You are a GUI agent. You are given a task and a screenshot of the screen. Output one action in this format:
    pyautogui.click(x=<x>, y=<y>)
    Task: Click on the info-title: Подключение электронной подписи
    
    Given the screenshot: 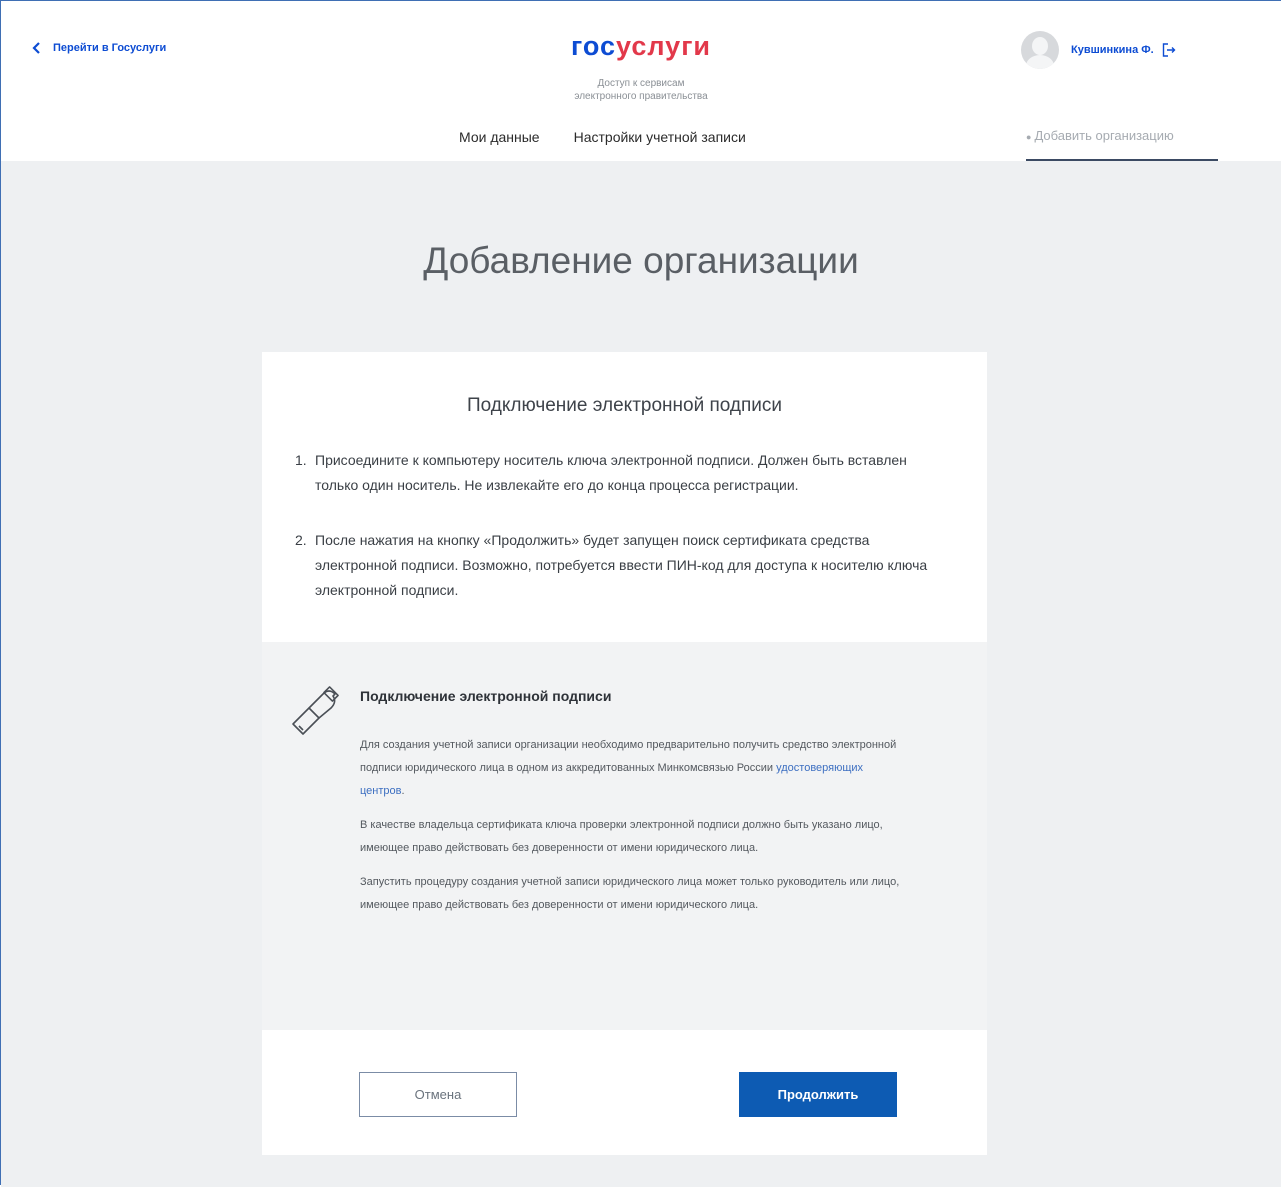 What is the action you would take?
    pyautogui.click(x=486, y=696)
    